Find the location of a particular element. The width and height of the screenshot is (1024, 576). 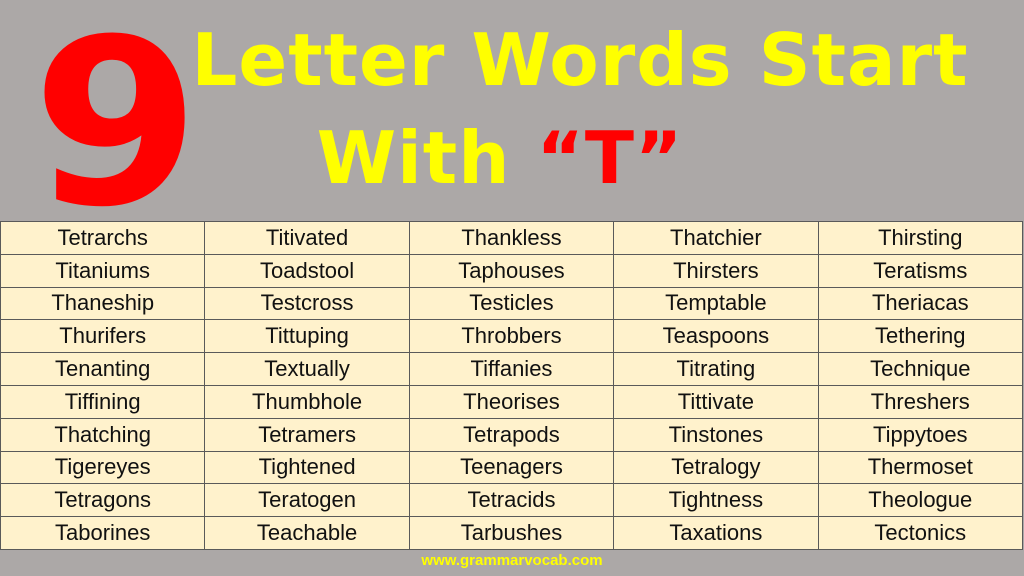

word-cell: Testicles is located at coordinates (511, 303).